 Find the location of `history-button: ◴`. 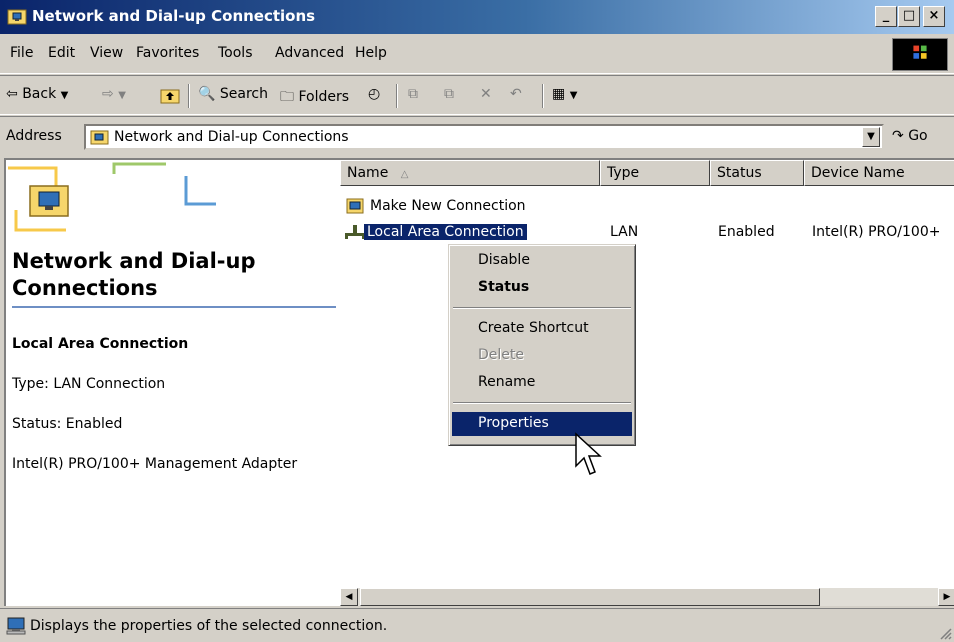

history-button: ◴ is located at coordinates (374, 94).